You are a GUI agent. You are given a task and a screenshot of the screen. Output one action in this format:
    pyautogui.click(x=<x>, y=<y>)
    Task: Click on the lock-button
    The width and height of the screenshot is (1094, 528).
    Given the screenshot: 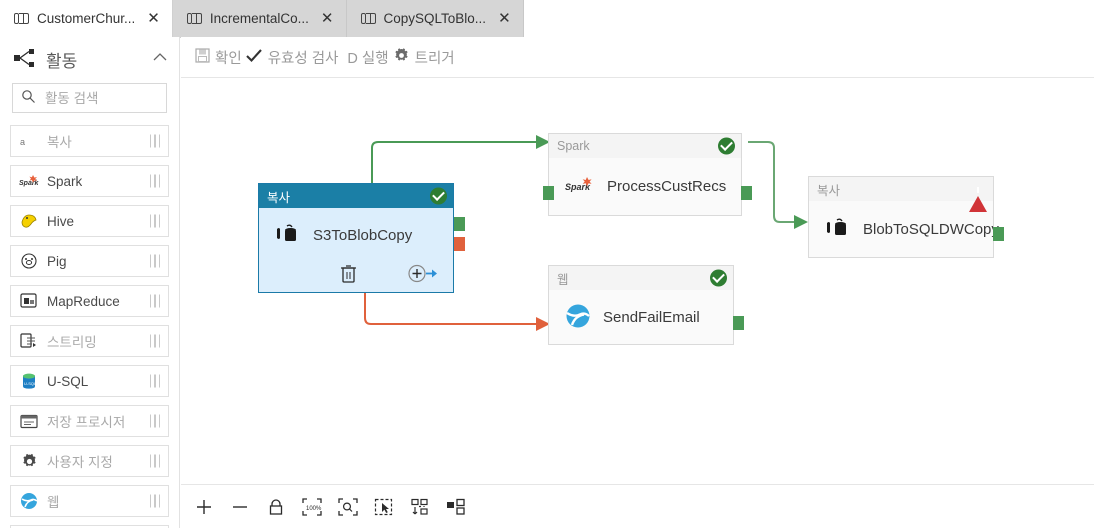 What is the action you would take?
    pyautogui.click(x=276, y=507)
    